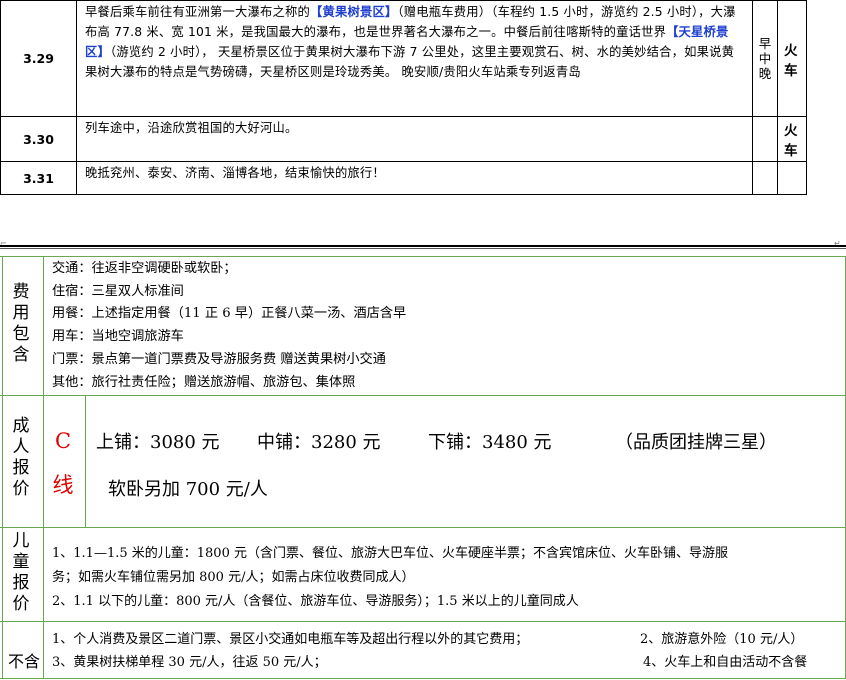 The width and height of the screenshot is (846, 680). Describe the element at coordinates (38, 139) in the screenshot. I see `itinerary-date: 3.30` at that location.